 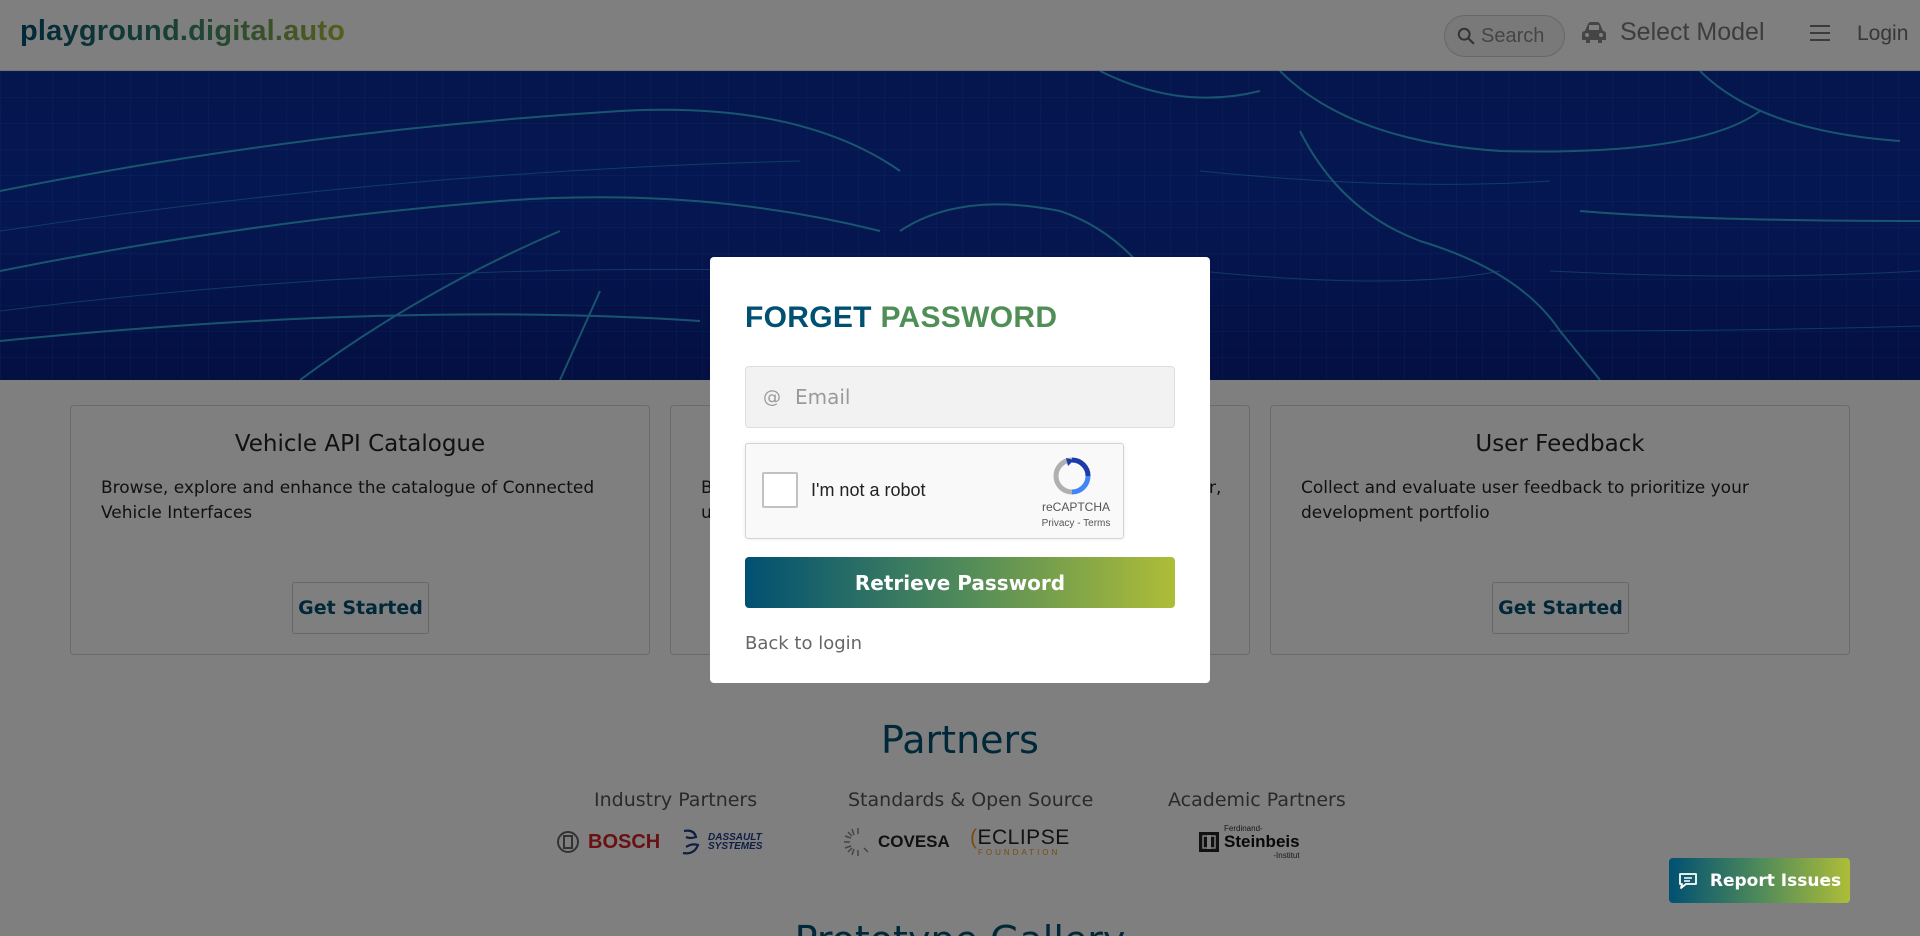 What do you see at coordinates (1072, 476) in the screenshot?
I see `recaptcha-logo-icon` at bounding box center [1072, 476].